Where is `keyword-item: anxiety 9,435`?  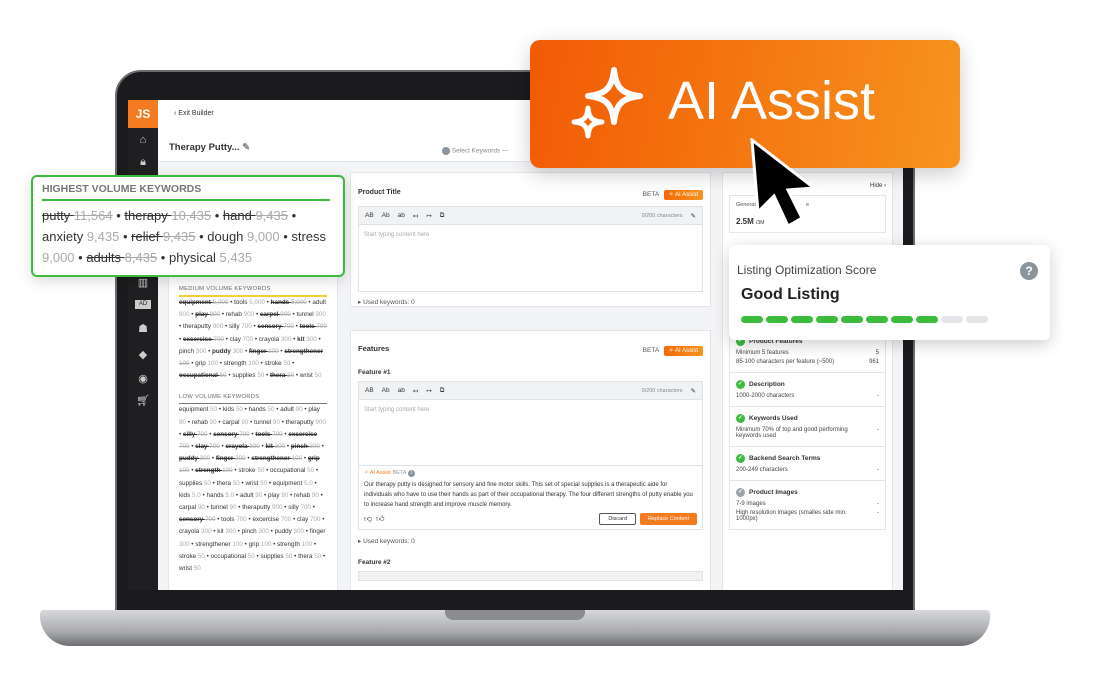
keyword-item: anxiety 9,435 is located at coordinates (80, 236).